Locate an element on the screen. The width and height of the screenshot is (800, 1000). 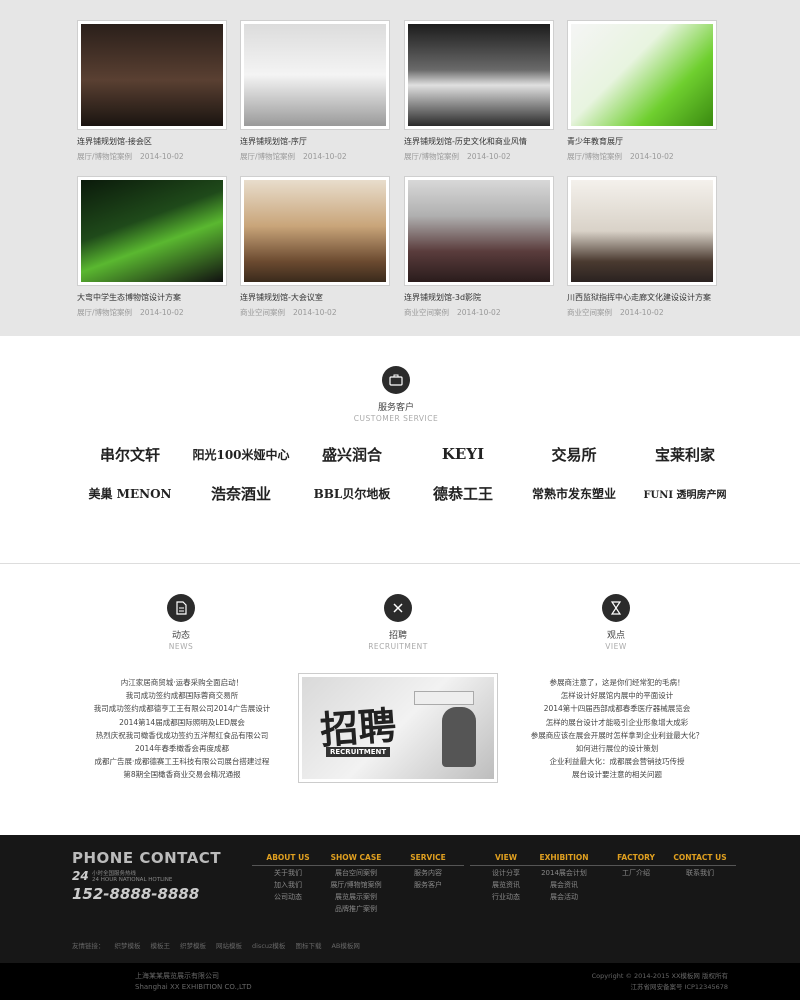
friend-link: 图标下载 is located at coordinates (308, 946).